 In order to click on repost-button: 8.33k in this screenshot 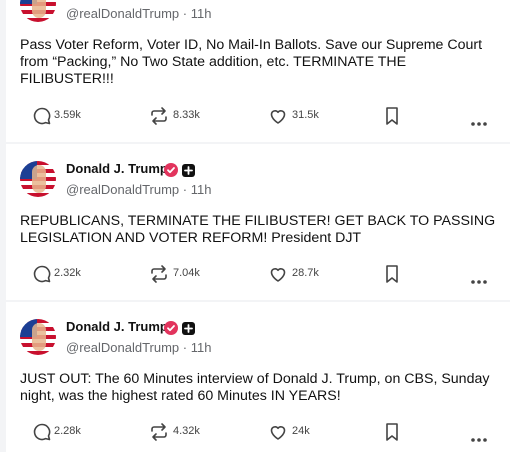, I will do `click(184, 116)`.